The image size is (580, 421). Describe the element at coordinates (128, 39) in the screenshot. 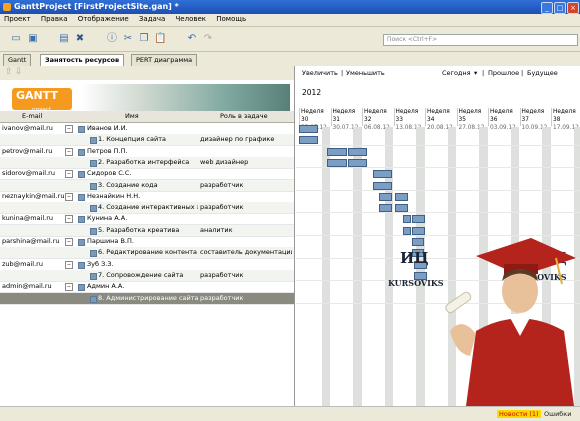

I see `cut-icon: ✂` at that location.